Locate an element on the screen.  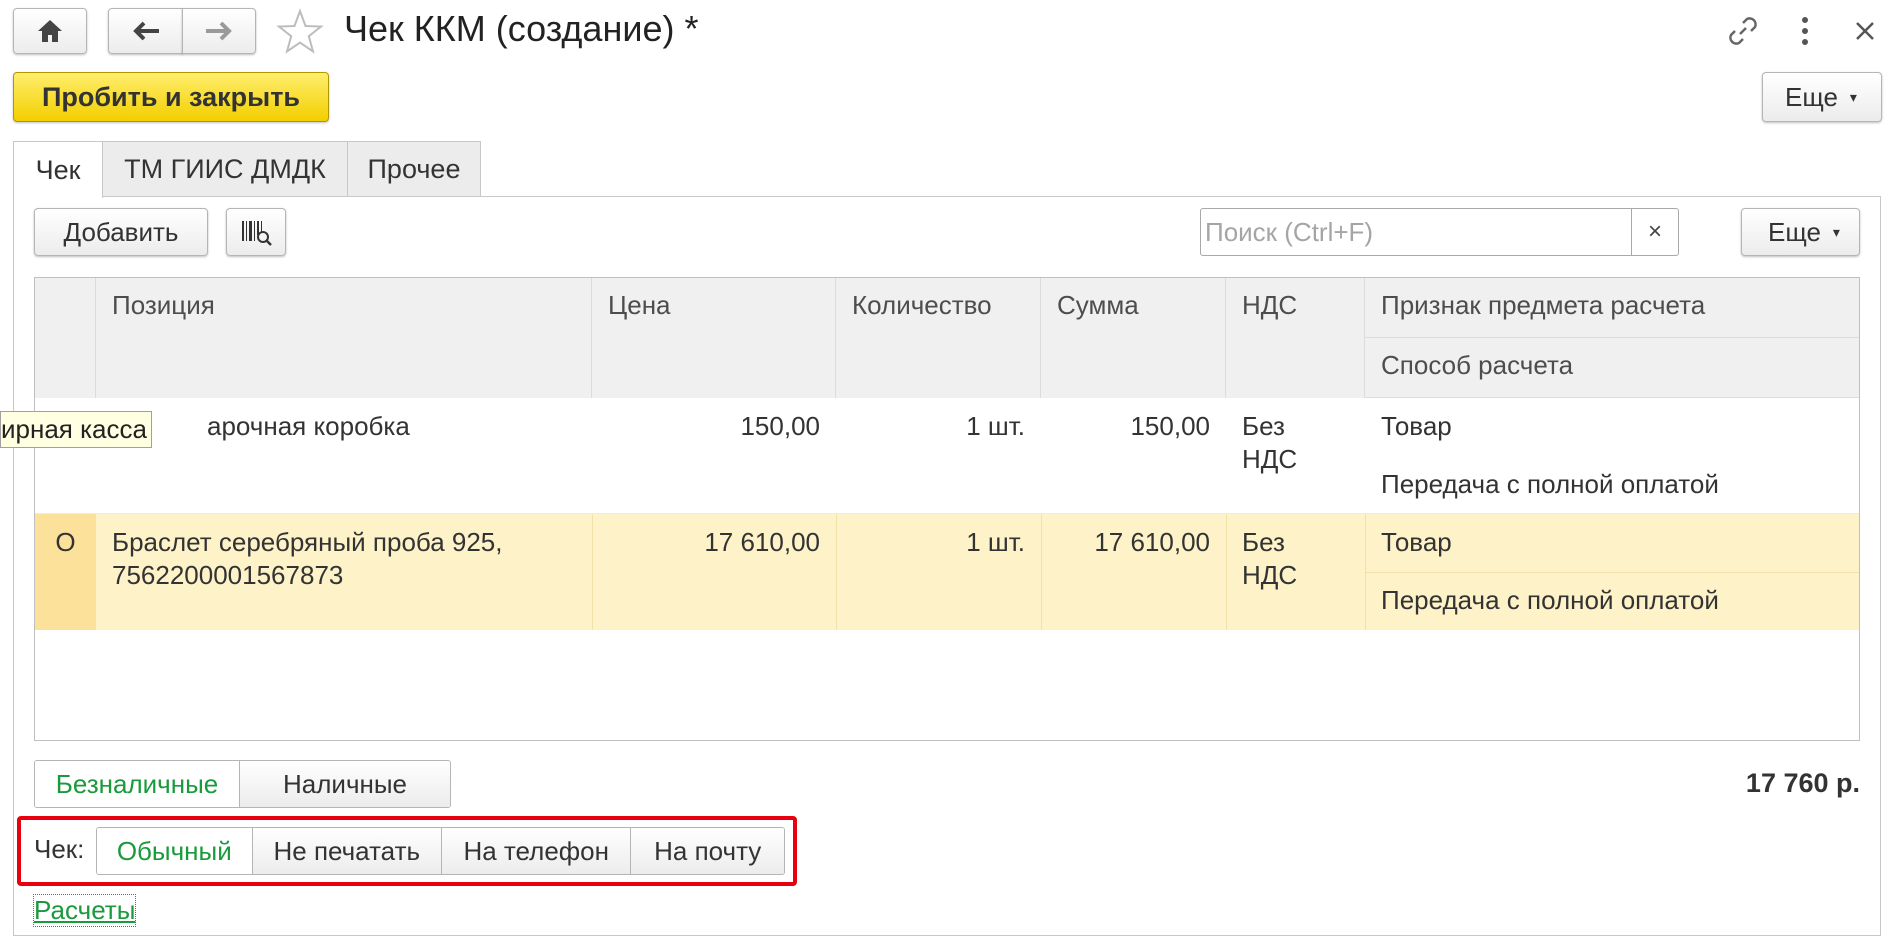
row-position: арочная коробка is located at coordinates (308, 426).